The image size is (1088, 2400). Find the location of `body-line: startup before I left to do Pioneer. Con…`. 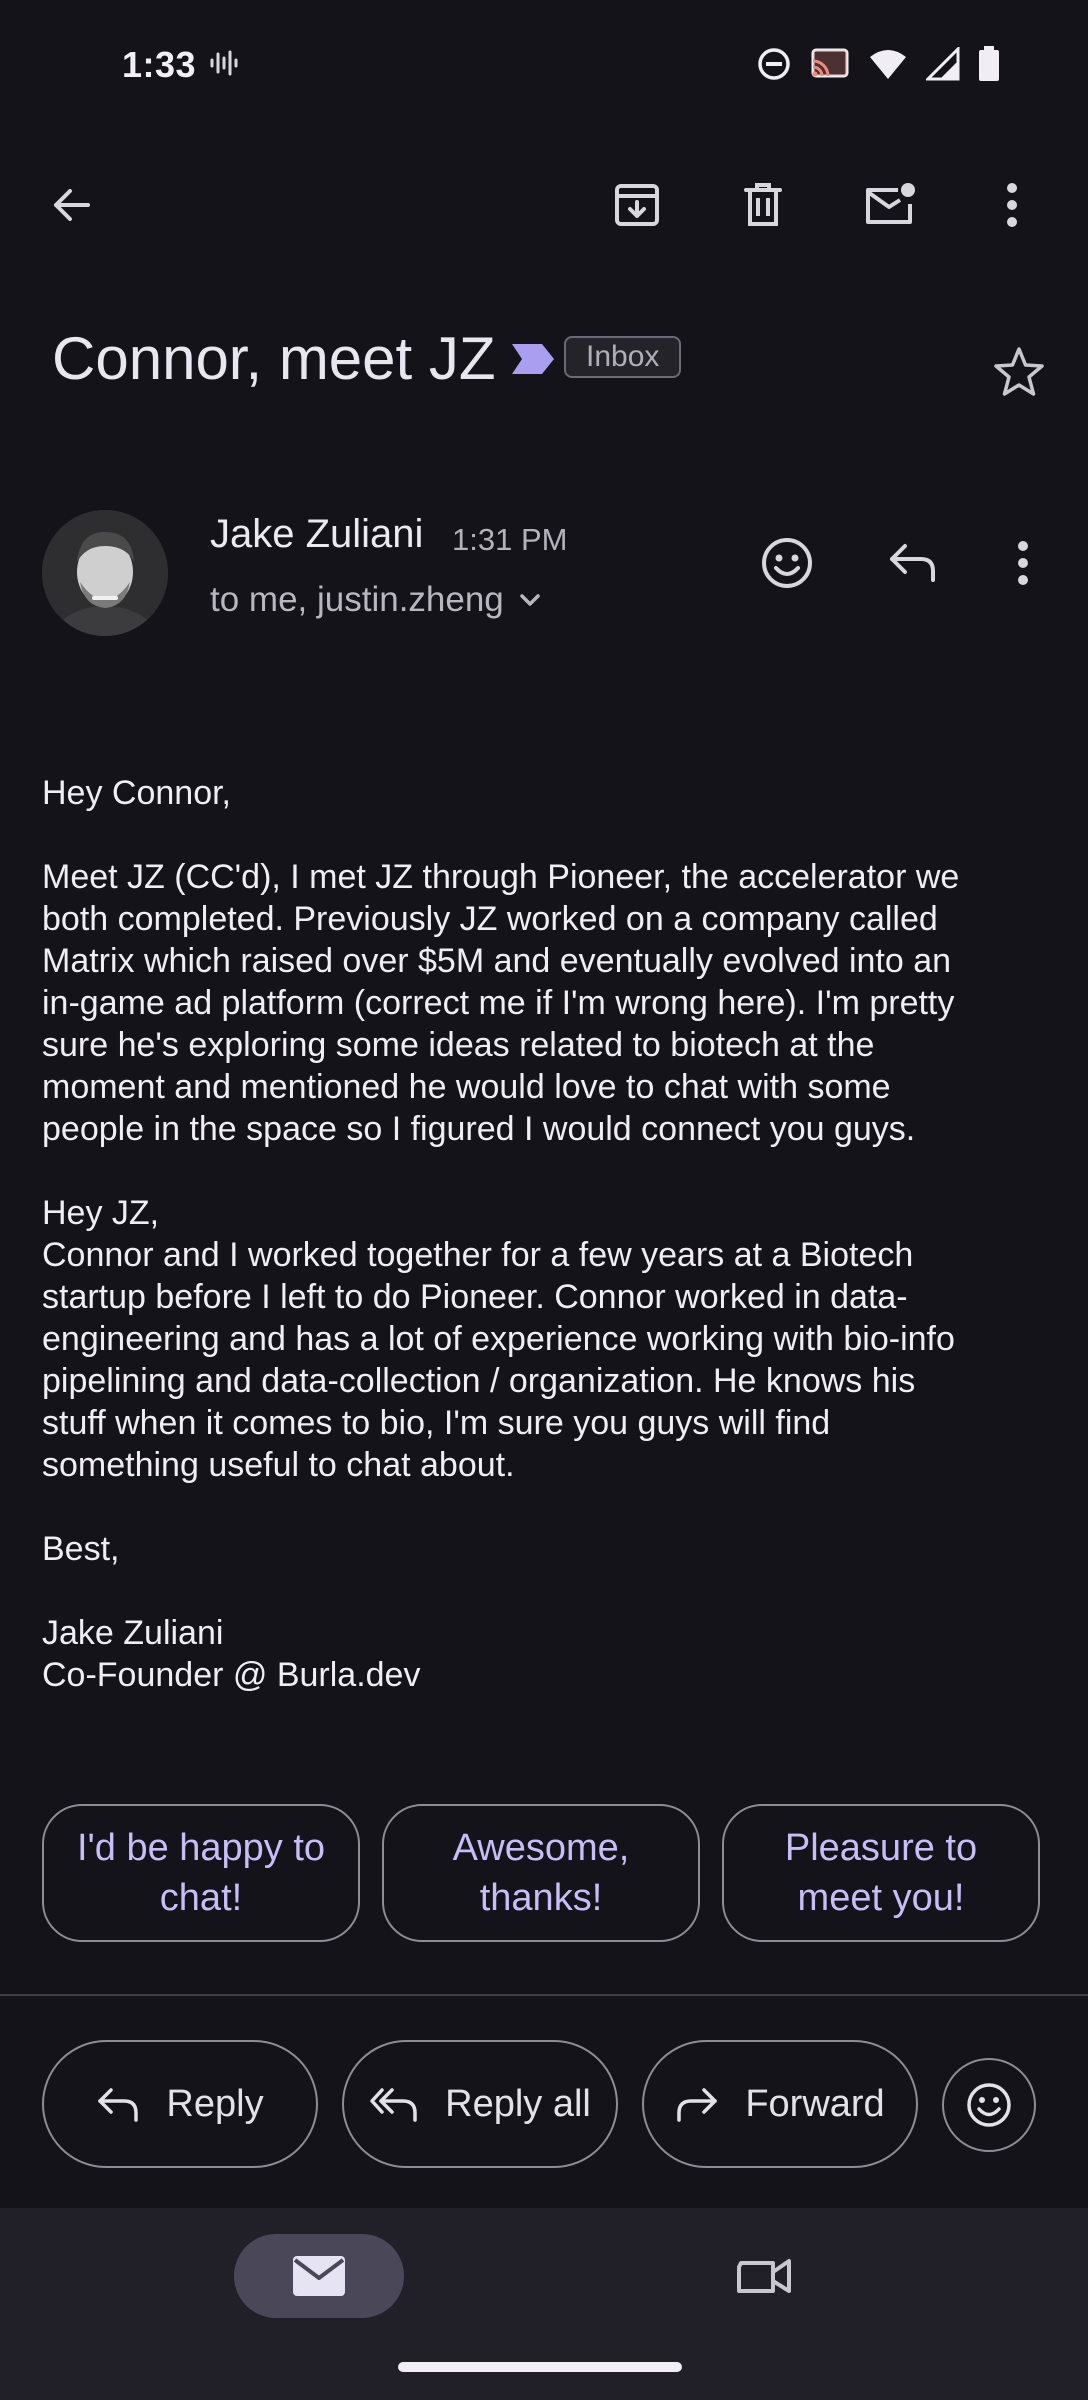

body-line: startup before I left to do Pioneer. Con… is located at coordinates (475, 1297).